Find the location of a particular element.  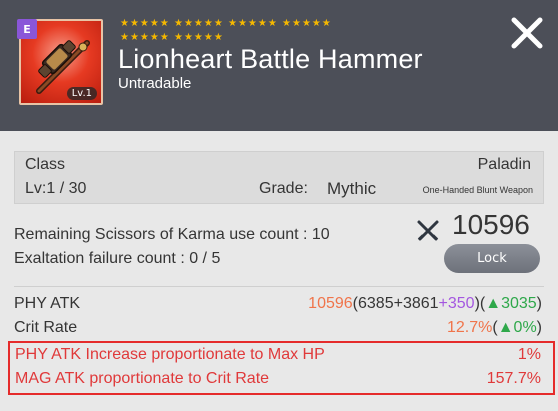

phy-atk-total: 10596 is located at coordinates (330, 303).